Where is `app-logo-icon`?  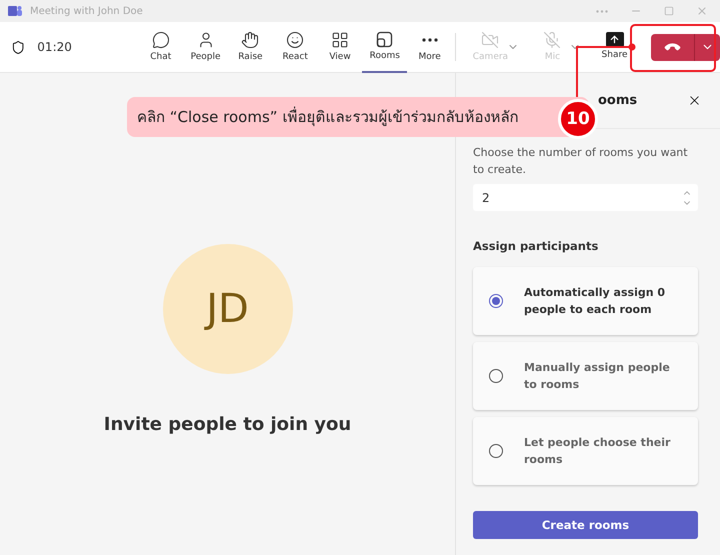
app-logo-icon is located at coordinates (15, 11).